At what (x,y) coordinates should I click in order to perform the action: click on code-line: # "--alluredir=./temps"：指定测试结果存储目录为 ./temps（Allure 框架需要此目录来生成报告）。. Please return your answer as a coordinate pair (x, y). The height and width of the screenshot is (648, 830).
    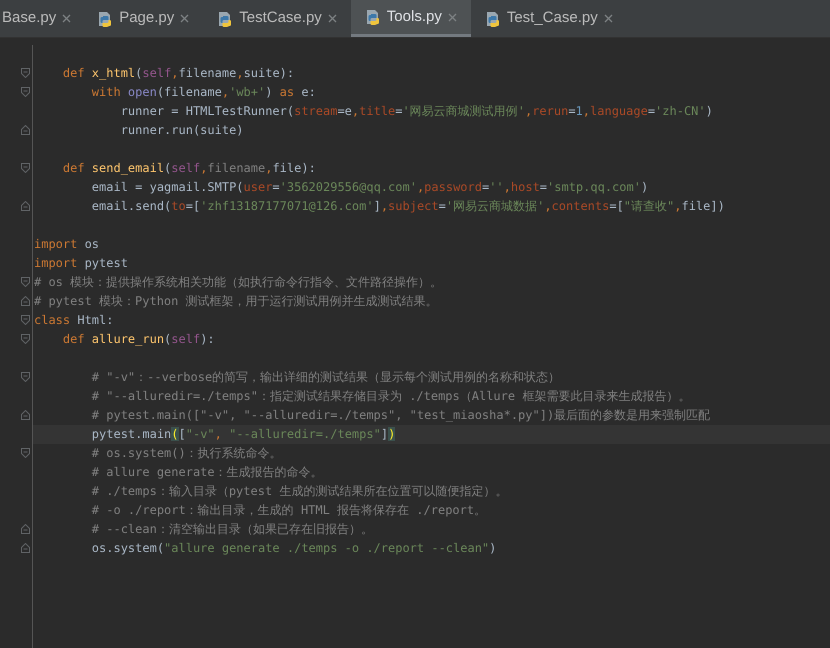
    Looking at the image, I should click on (390, 396).